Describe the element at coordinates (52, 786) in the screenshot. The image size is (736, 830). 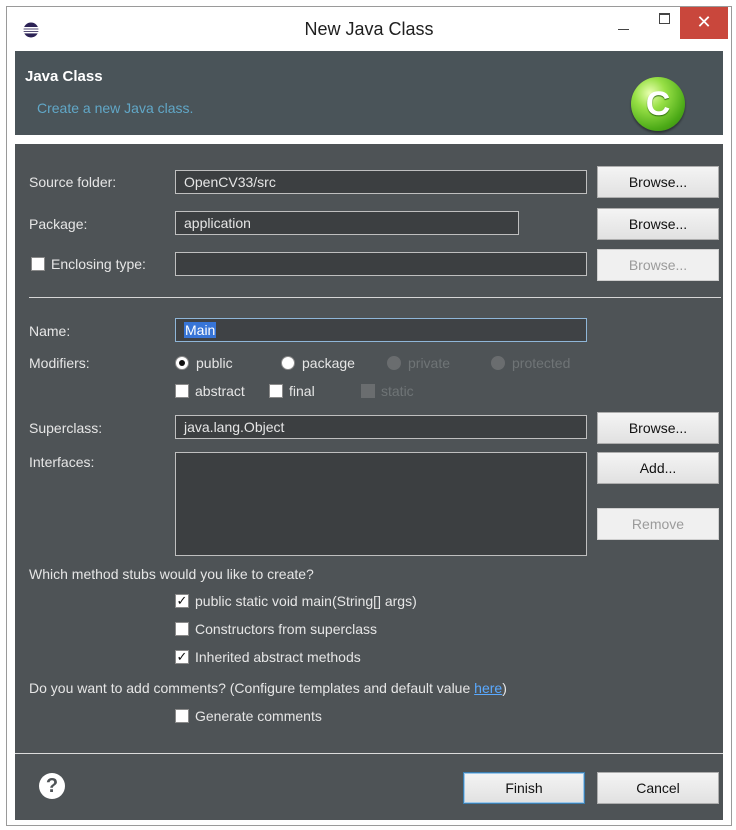
I see `help-icon: ?` at that location.